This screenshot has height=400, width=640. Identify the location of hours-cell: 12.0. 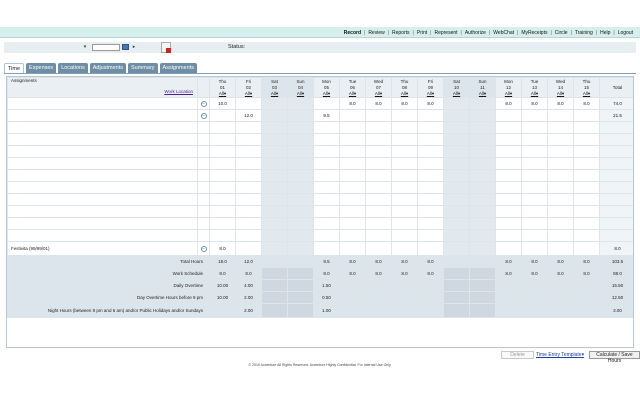
(248, 115).